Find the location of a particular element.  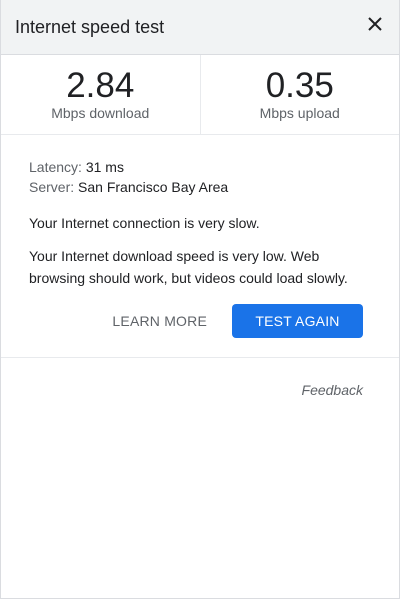

test-again-button: TEST AGAIN is located at coordinates (297, 321).